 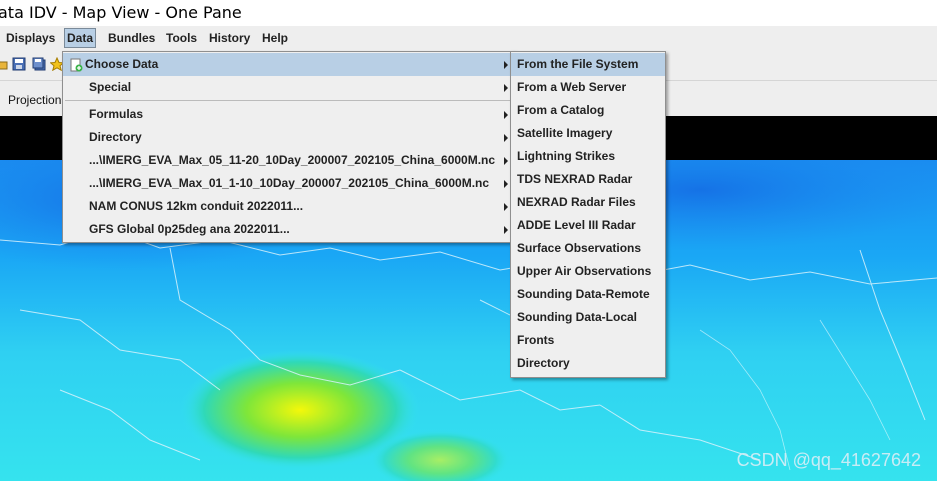 What do you see at coordinates (795, 395) in the screenshot?
I see `coastlines` at bounding box center [795, 395].